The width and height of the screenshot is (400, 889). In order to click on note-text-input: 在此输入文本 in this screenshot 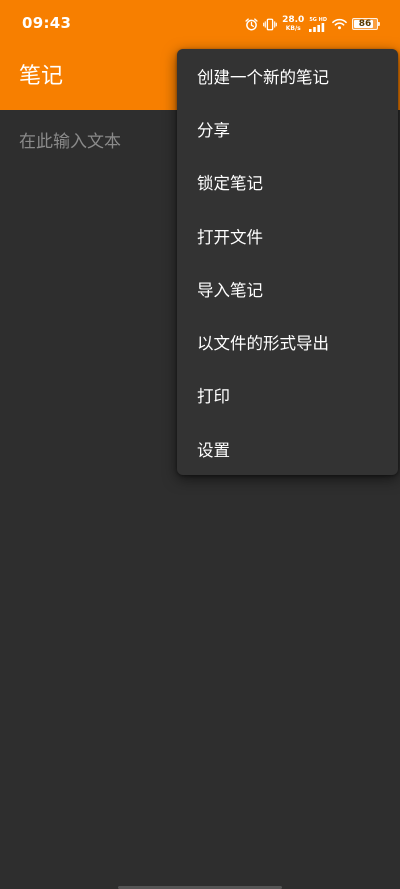, I will do `click(70, 142)`.